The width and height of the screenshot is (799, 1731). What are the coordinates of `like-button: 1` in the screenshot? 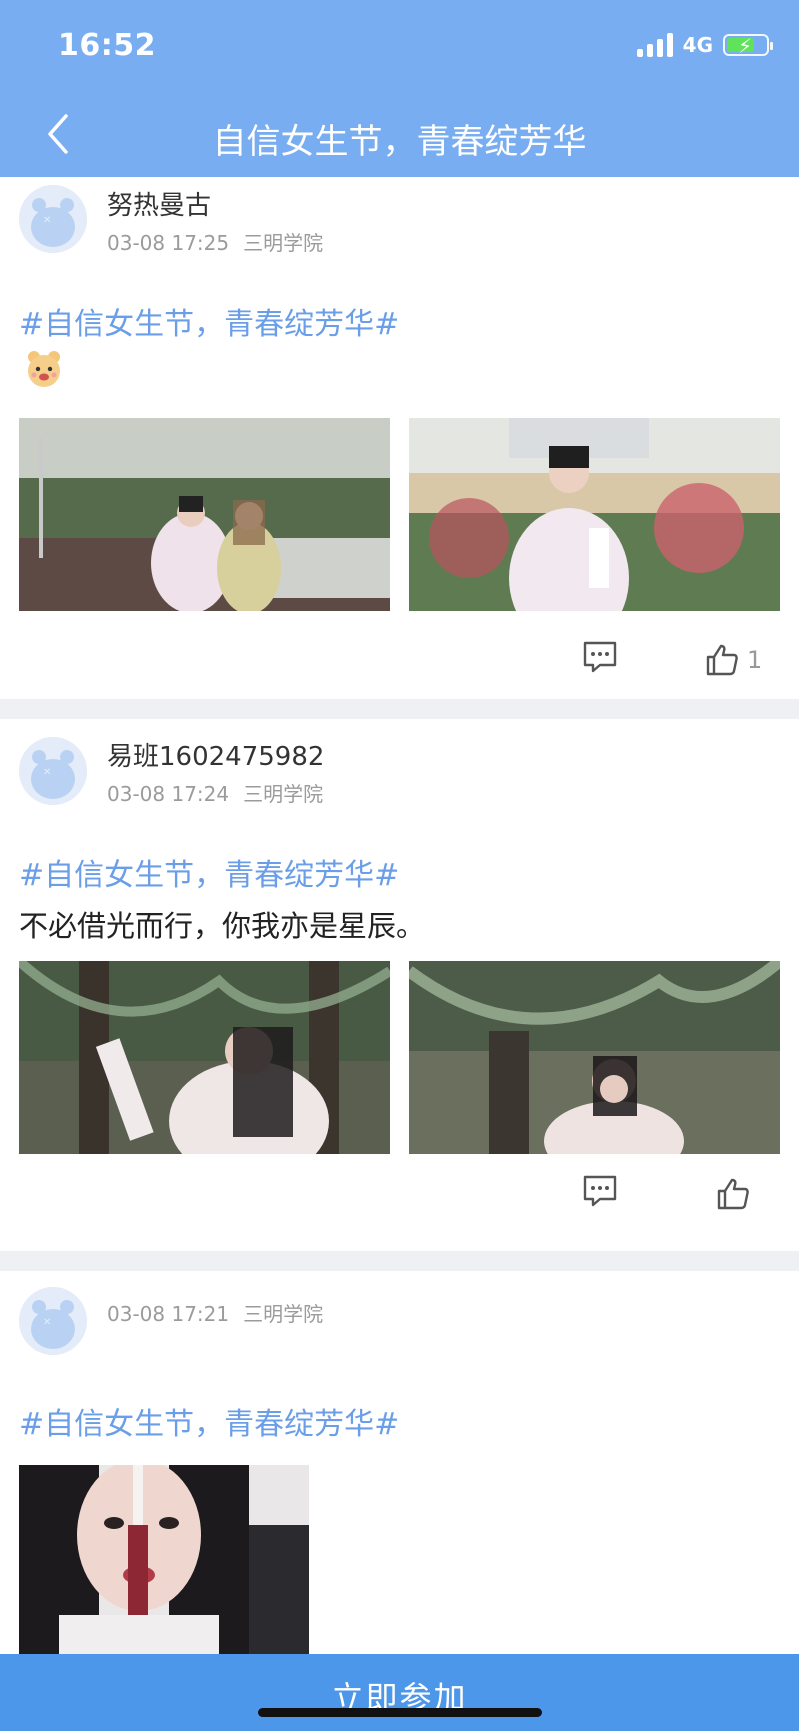 It's located at (733, 660).